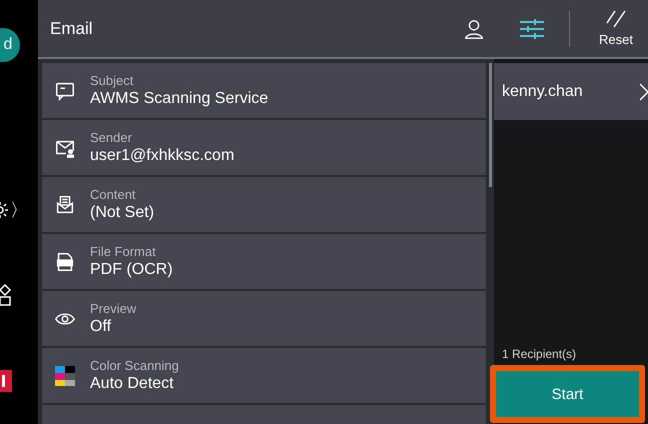  What do you see at coordinates (101, 327) in the screenshot?
I see `setting-value: Off` at bounding box center [101, 327].